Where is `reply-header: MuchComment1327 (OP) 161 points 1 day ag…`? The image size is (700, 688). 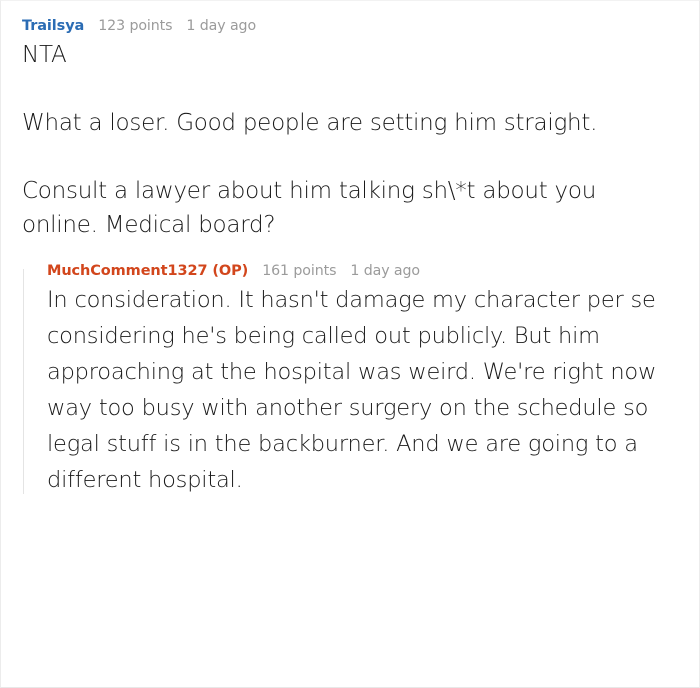 reply-header: MuchComment1327 (OP) 161 points 1 day ag… is located at coordinates (361, 270).